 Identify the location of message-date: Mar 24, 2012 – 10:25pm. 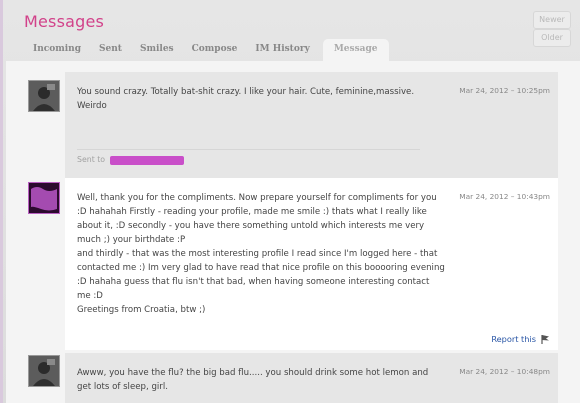
(504, 90).